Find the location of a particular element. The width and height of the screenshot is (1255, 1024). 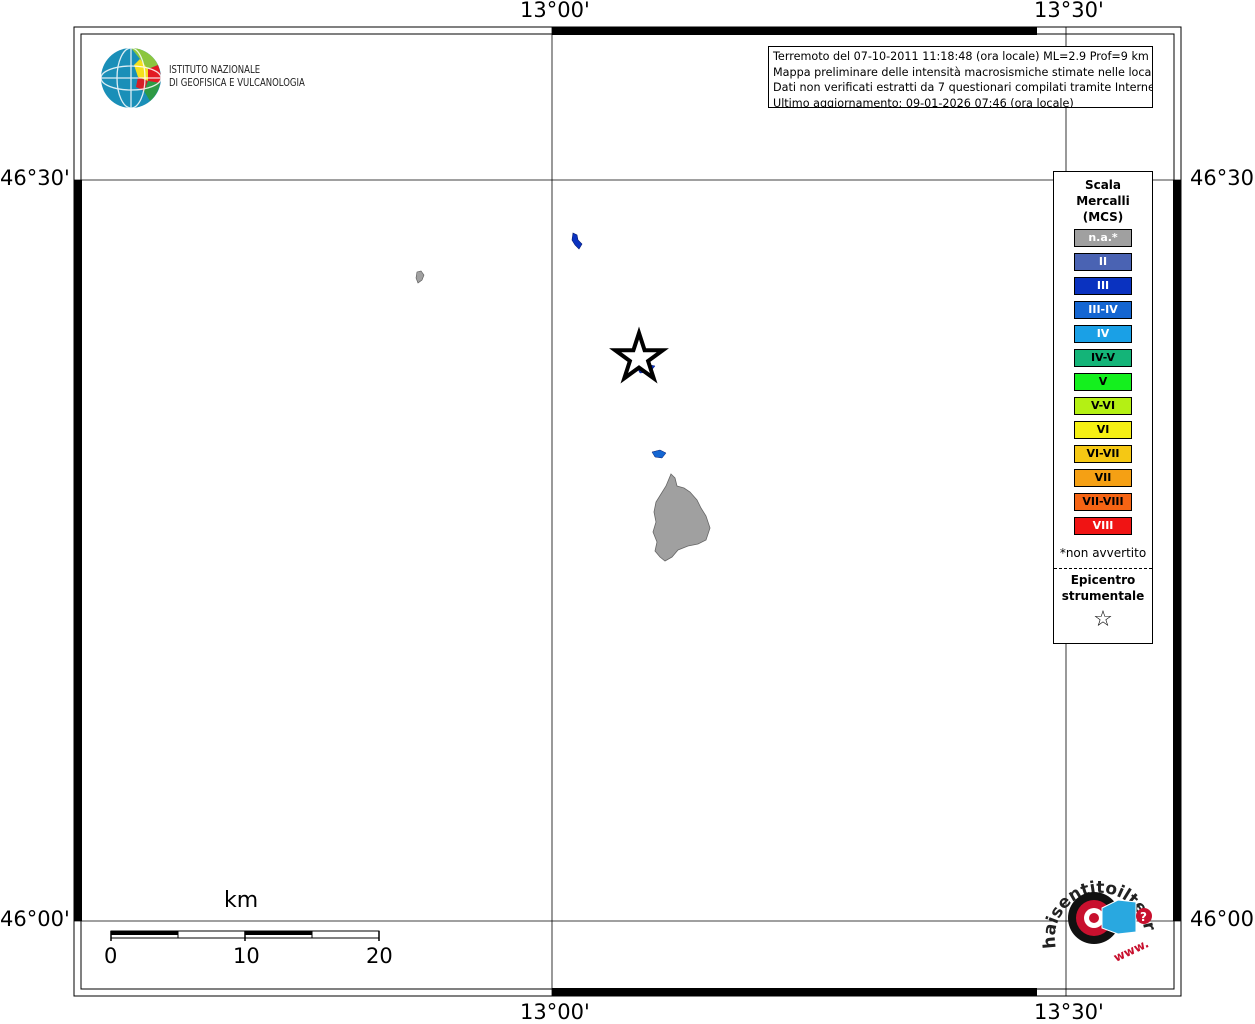

legend-item: III is located at coordinates (1103, 286).